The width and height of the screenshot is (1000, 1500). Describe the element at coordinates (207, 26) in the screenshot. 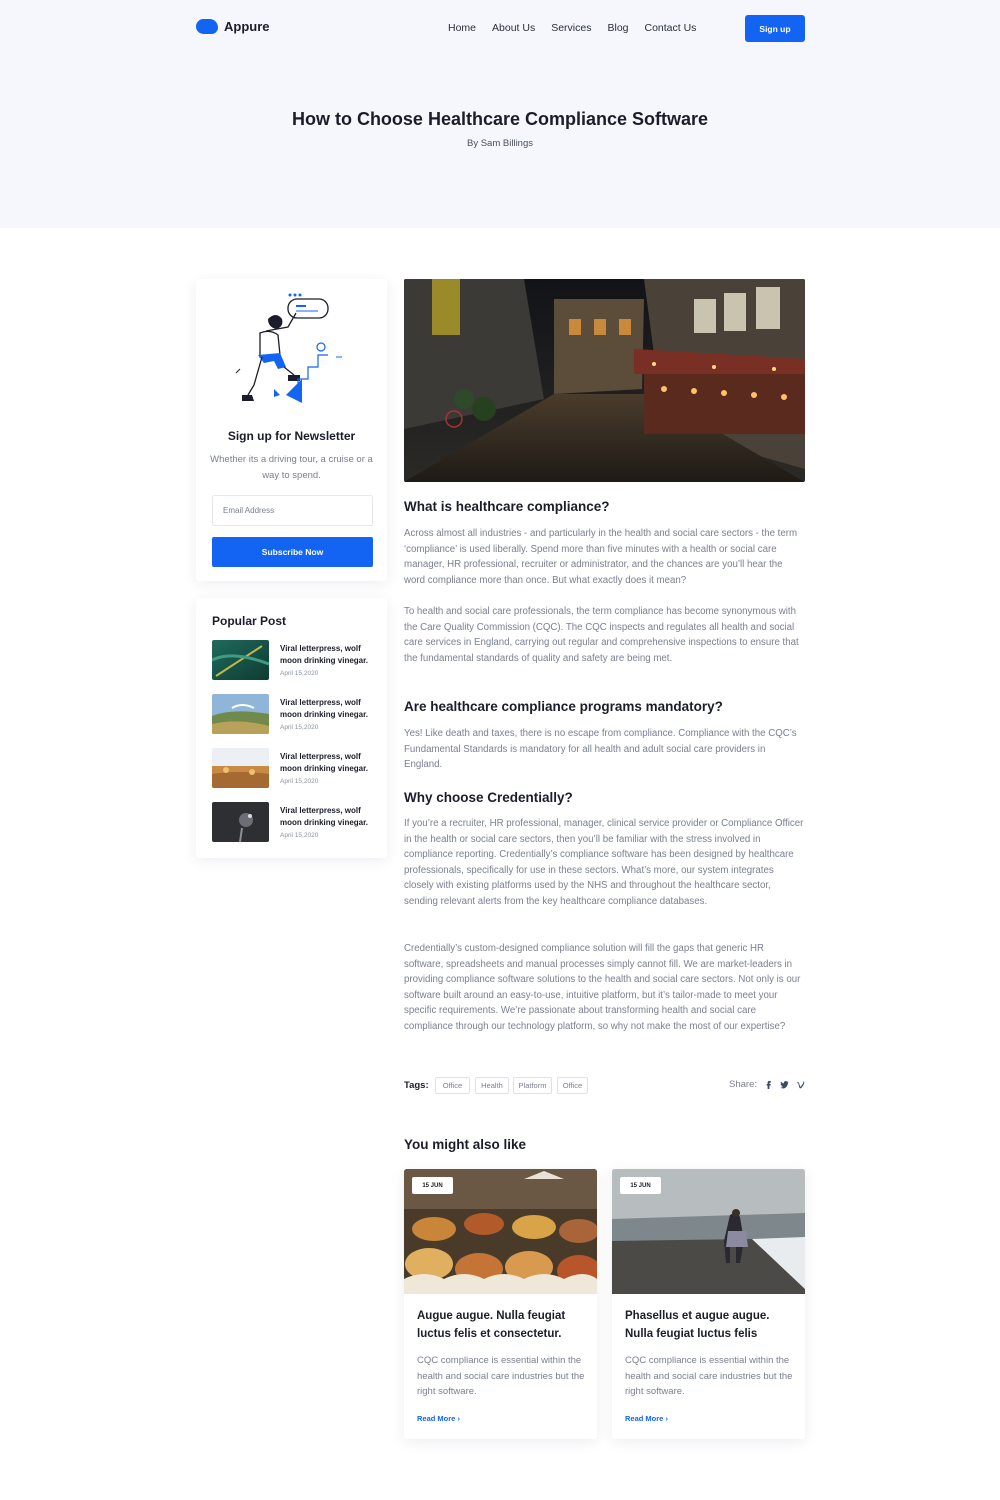

I see `cloud-logo-icon` at that location.